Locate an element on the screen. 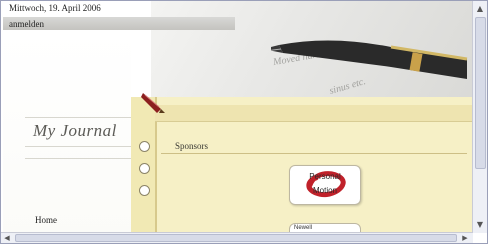 Image resolution: width=488 pixels, height=244 pixels. quill-pen-icon is located at coordinates (153, 103).